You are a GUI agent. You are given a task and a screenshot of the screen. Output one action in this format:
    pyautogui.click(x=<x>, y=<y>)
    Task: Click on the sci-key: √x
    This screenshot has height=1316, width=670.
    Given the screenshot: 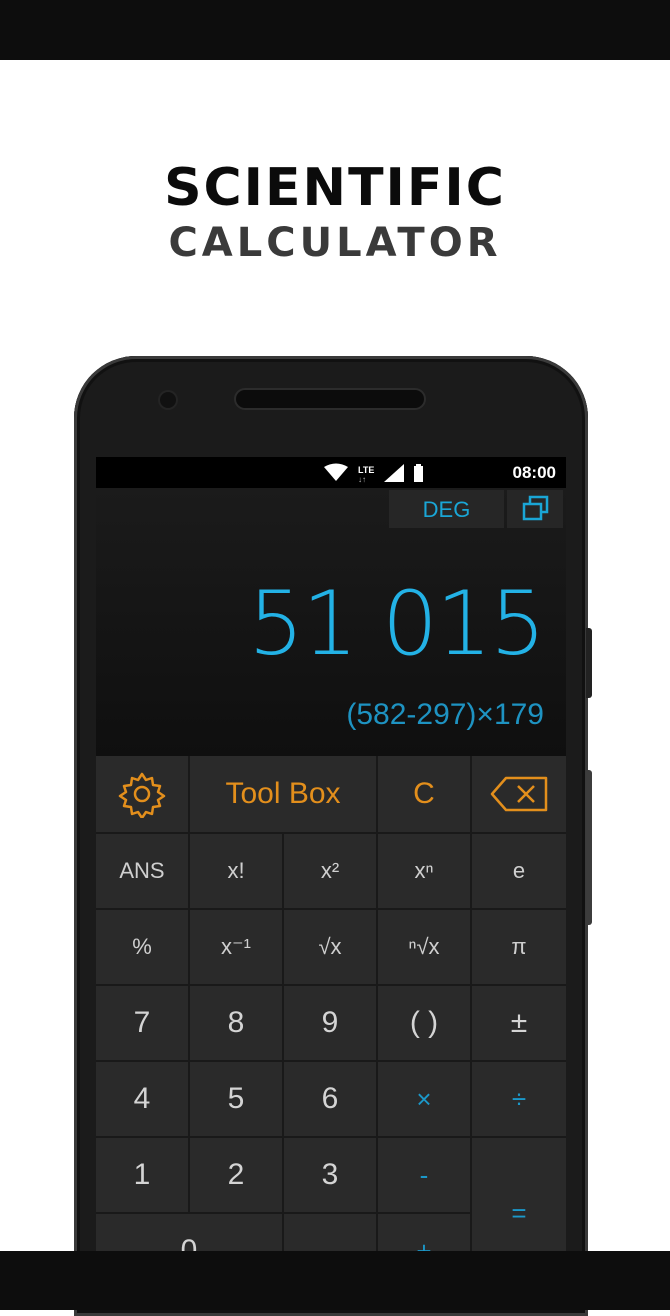 What is the action you would take?
    pyautogui.click(x=330, y=947)
    